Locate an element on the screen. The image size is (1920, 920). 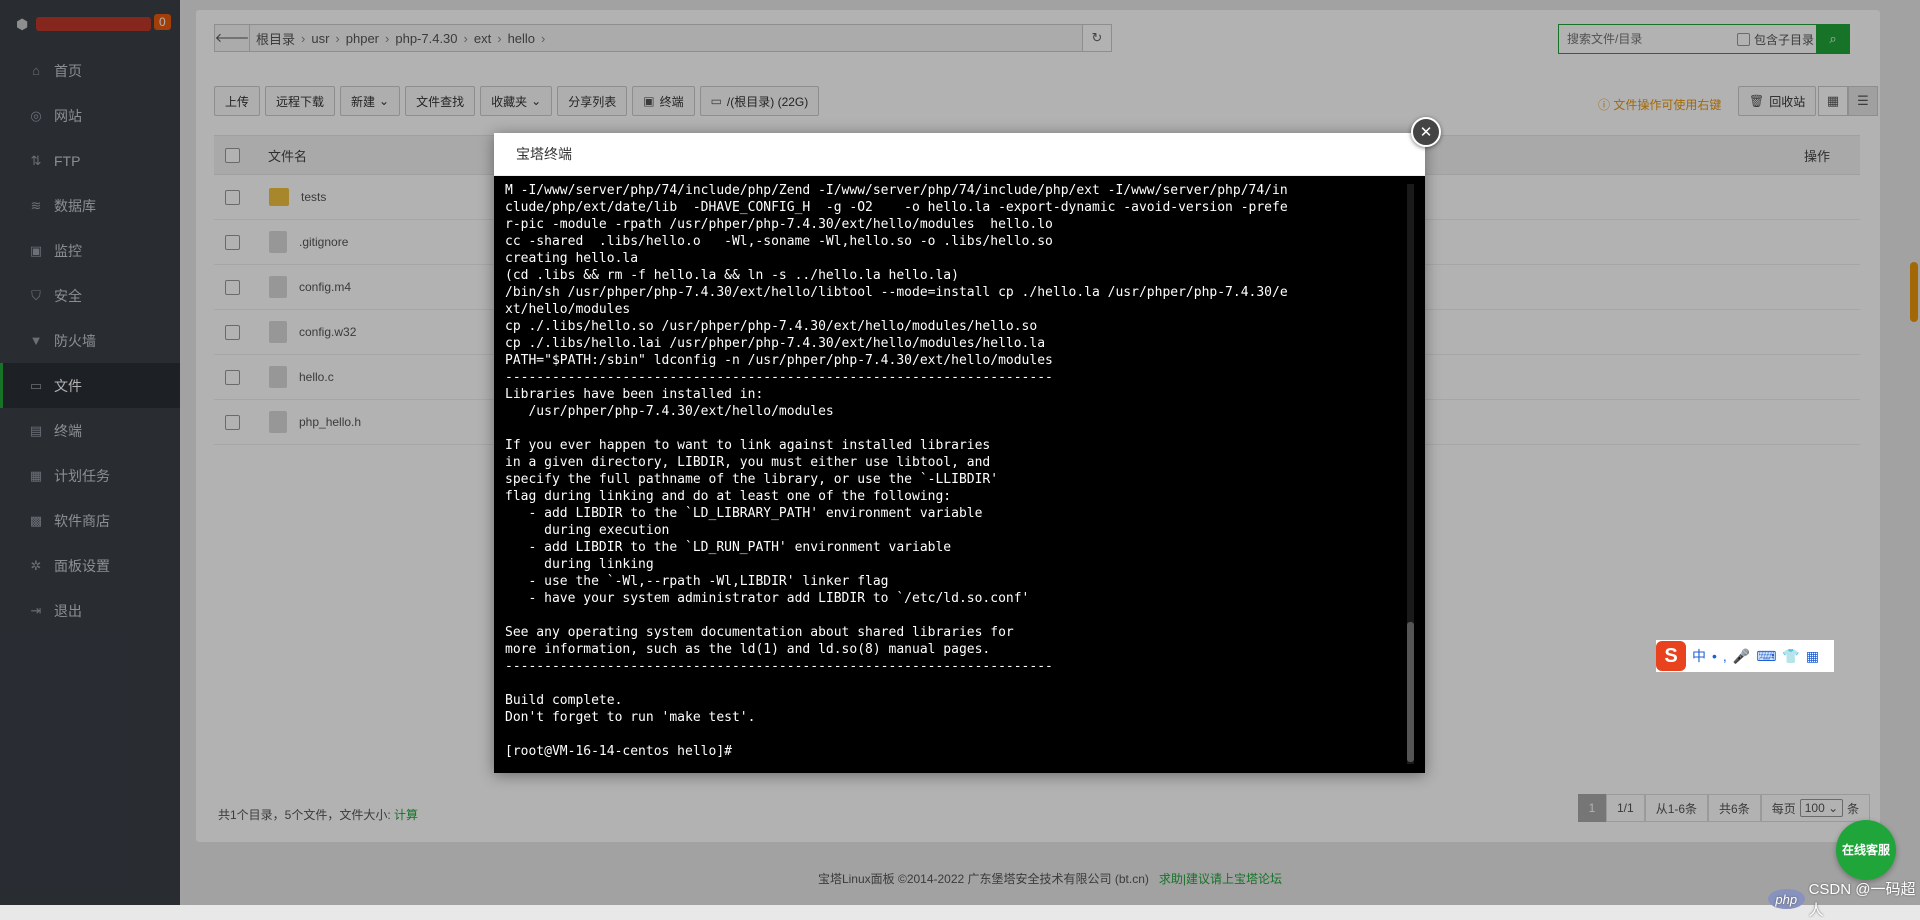
watermark: php CSDN @一码超人 is located at coordinates (1841, 899).